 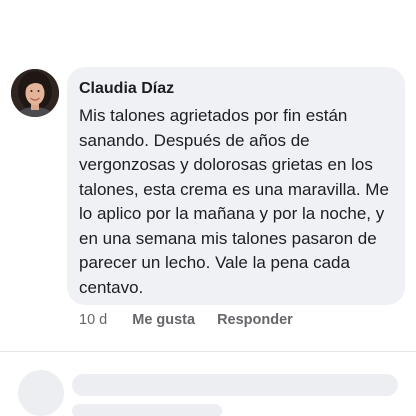 I want to click on comment-actions: 10 d Me gusta Responder, so click(x=186, y=320).